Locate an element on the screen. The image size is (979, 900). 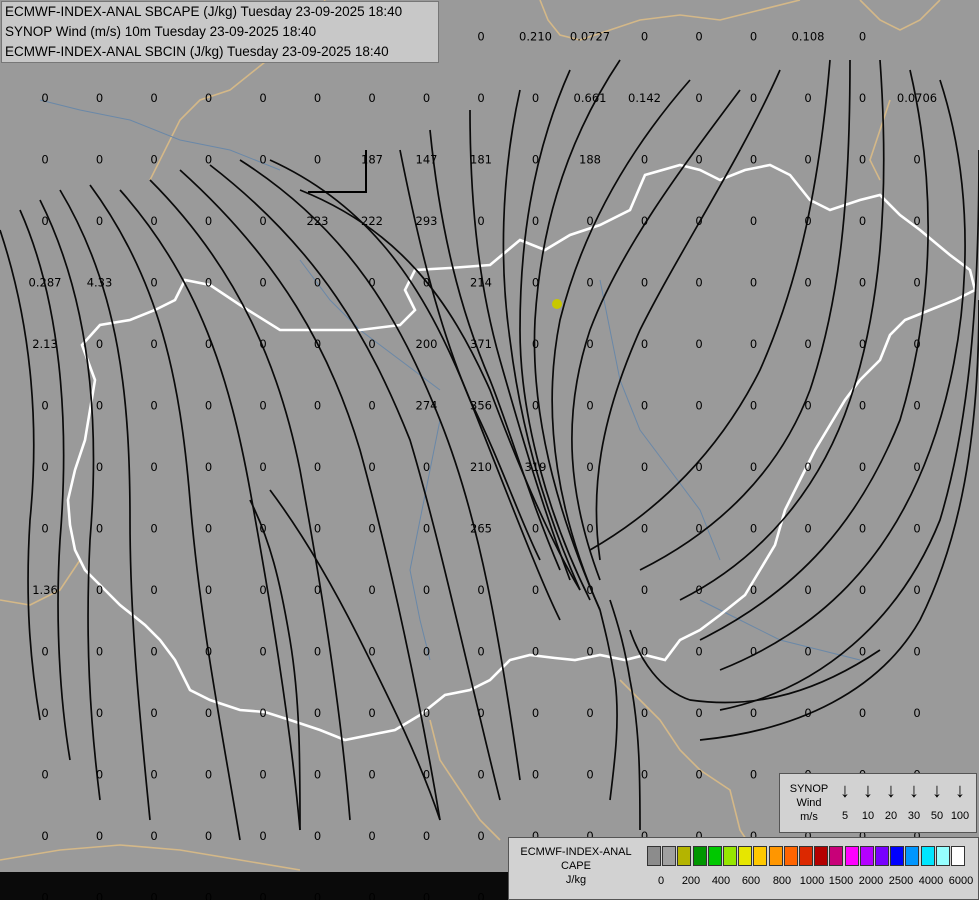
wind-speed-label: 5 is located at coordinates (845, 816).